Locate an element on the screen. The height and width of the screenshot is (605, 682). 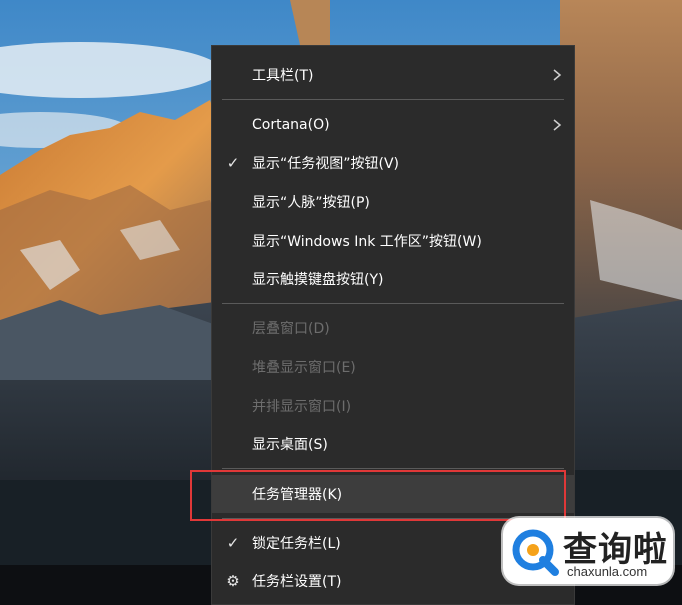
menu-item-label: 工具栏(T) is located at coordinates (283, 76).